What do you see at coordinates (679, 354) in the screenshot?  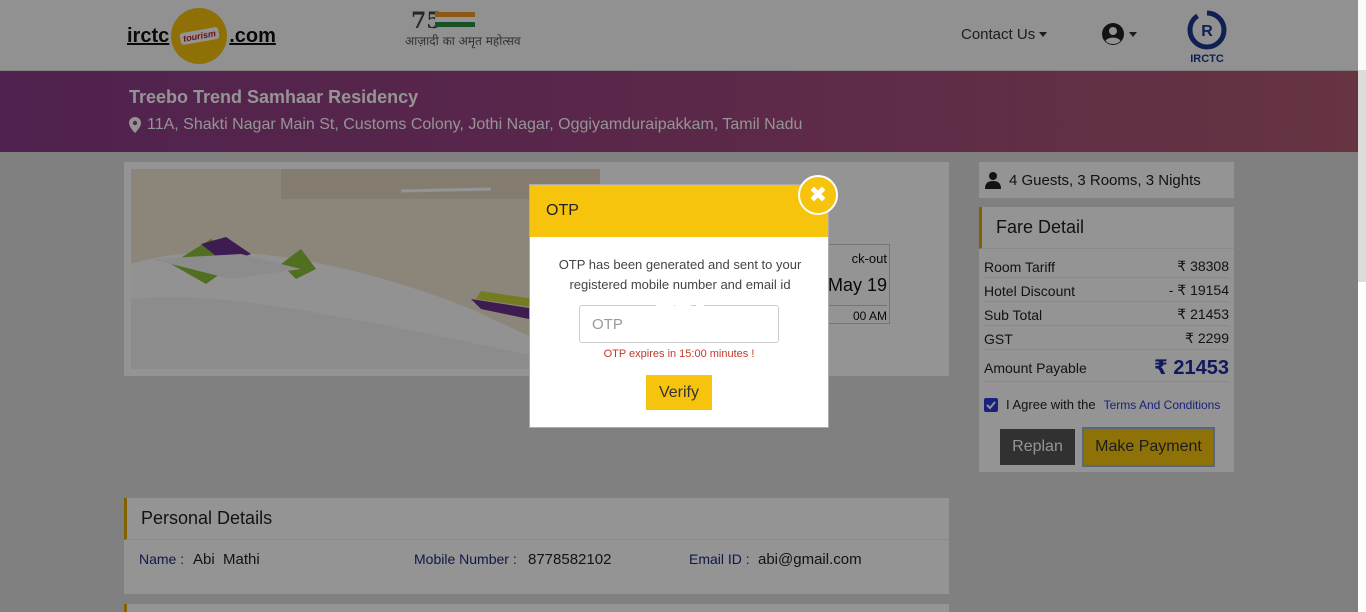 I see `otp-expiry-text: OTP expires in 15:00 minutes !` at bounding box center [679, 354].